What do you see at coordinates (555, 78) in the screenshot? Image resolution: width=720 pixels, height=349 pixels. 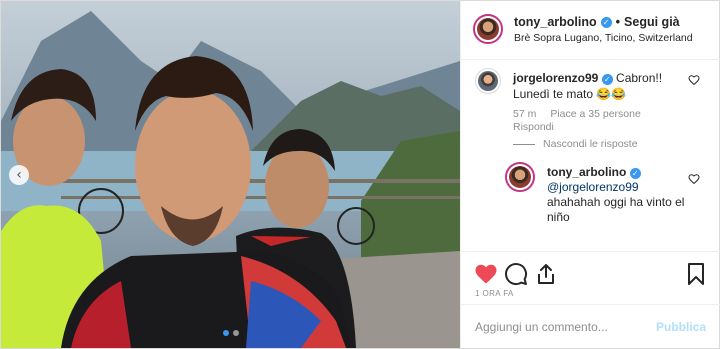 I see `comment-username: jorgelorenzo99` at bounding box center [555, 78].